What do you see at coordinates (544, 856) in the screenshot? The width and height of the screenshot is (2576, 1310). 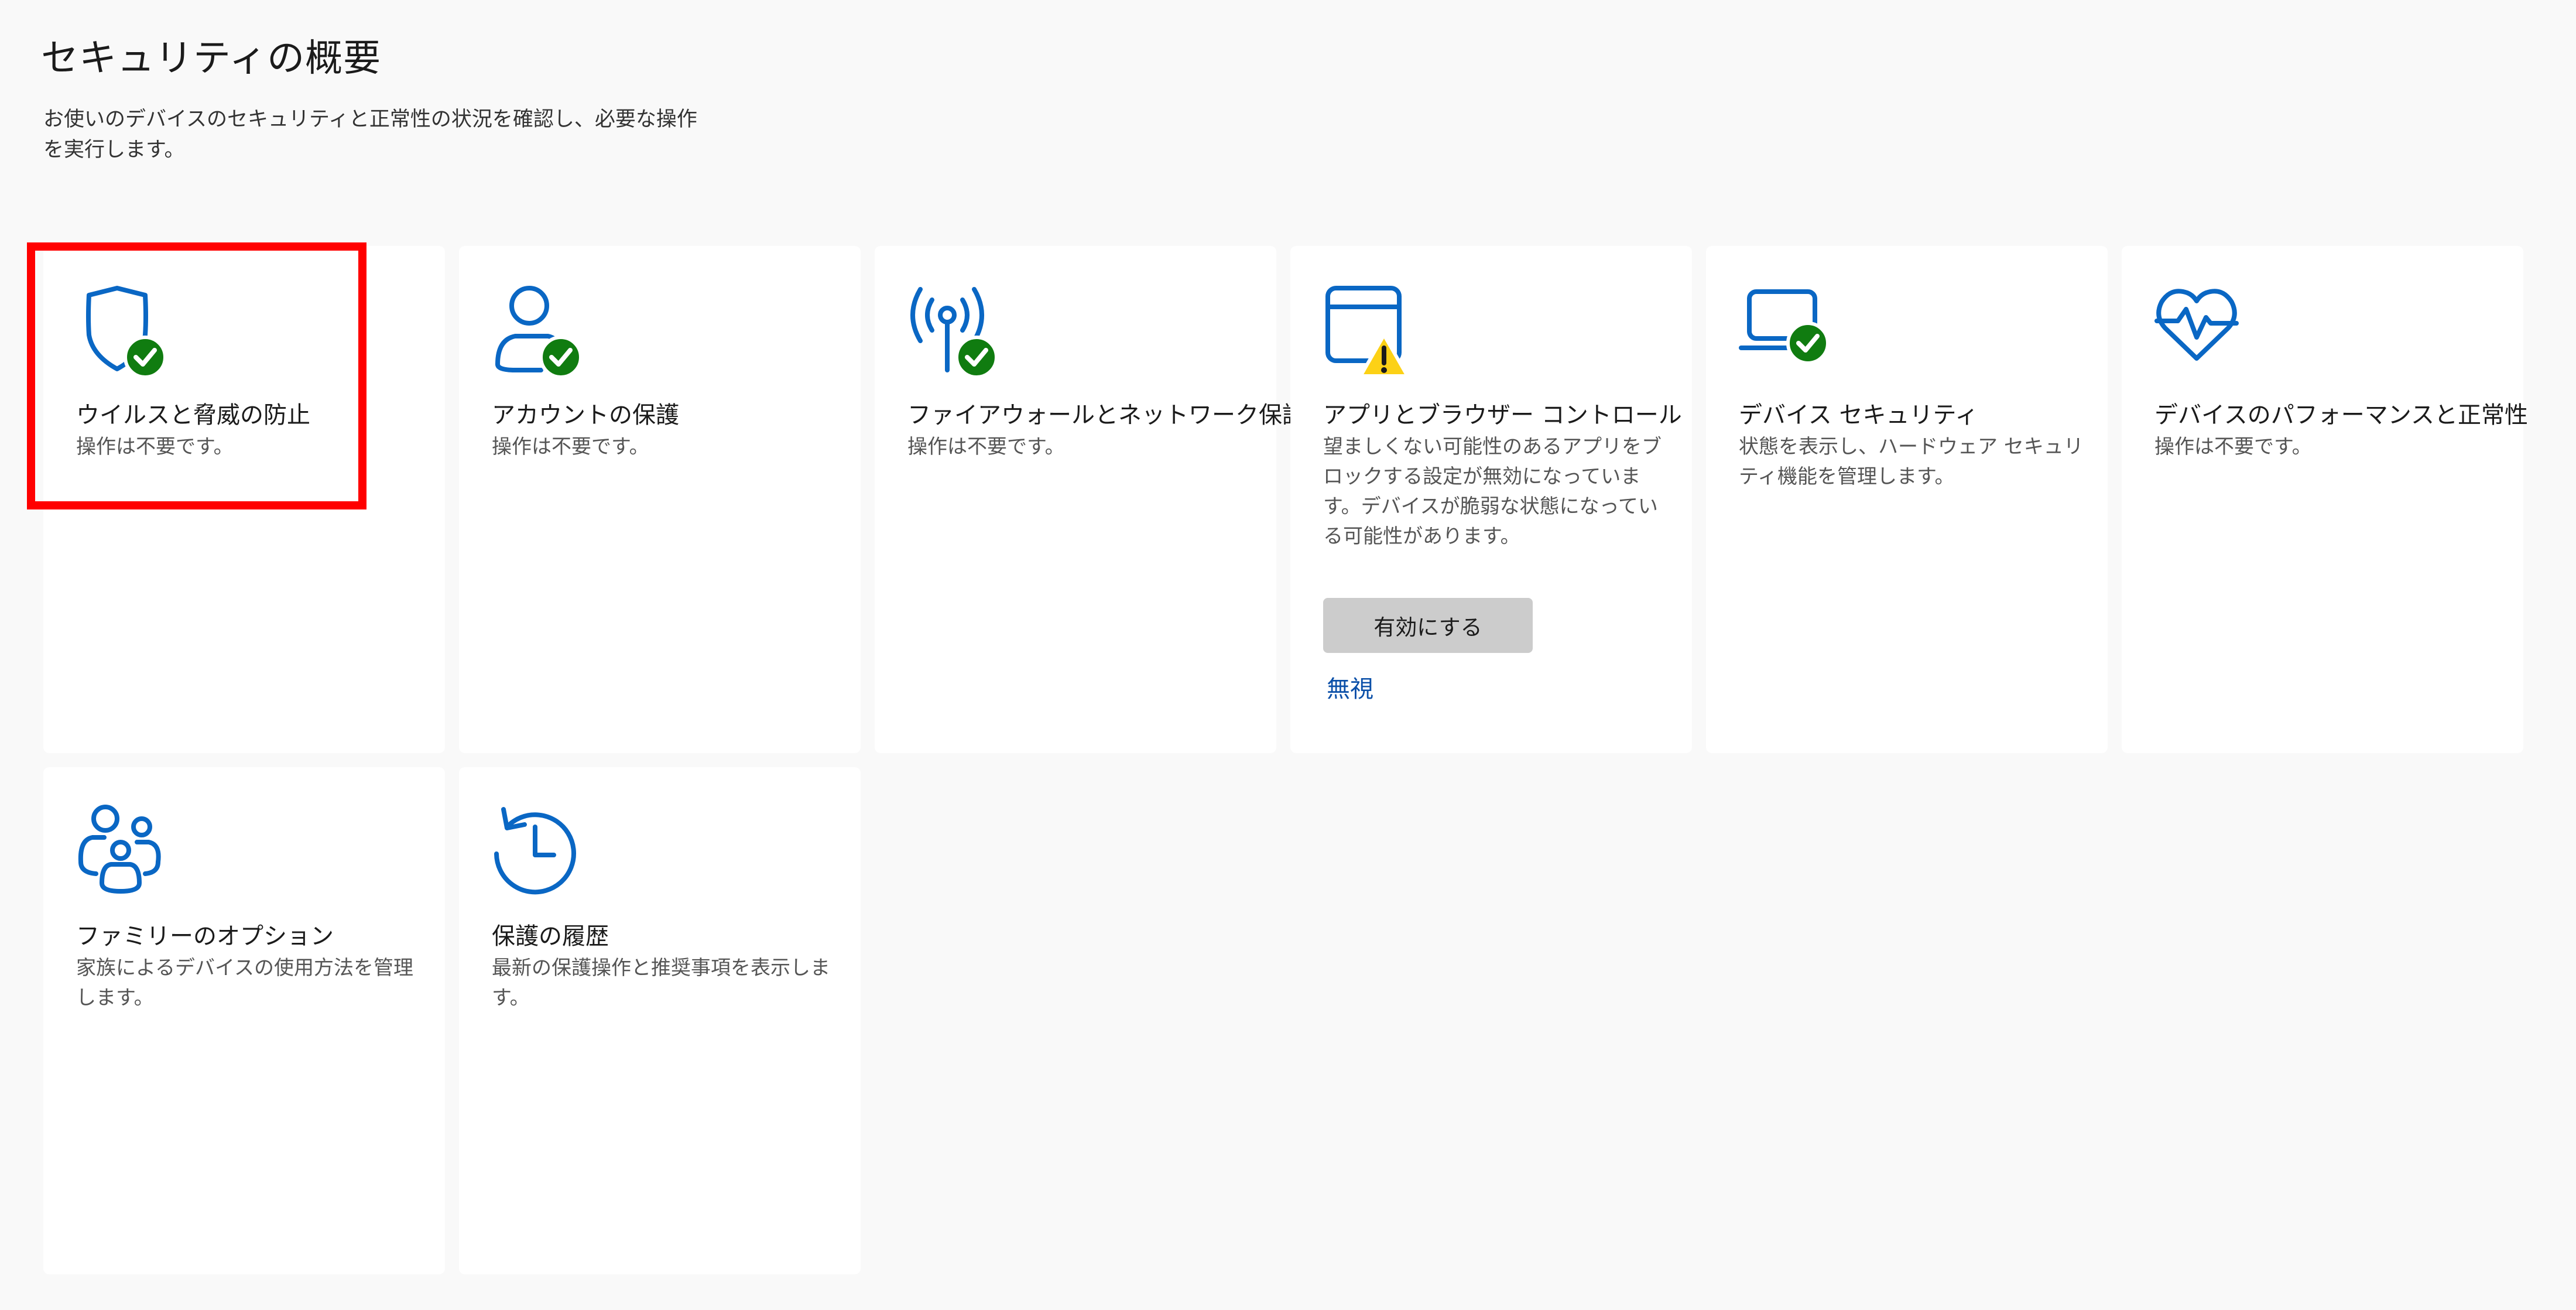 I see `history-clock-icon` at bounding box center [544, 856].